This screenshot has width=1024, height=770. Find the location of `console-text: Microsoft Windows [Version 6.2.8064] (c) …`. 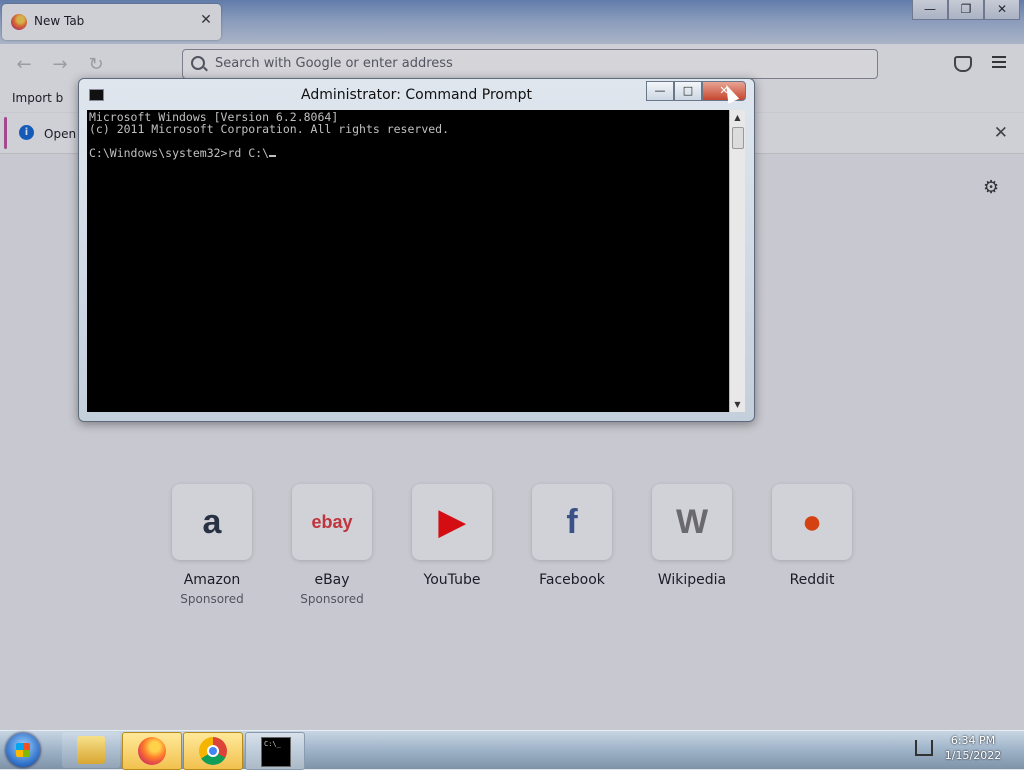

console-text: Microsoft Windows [Version 6.2.8064] (c) … is located at coordinates (408, 134).